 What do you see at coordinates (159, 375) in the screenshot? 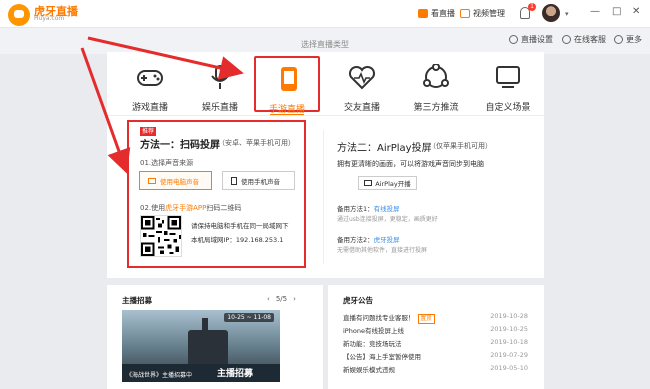
I see `banner-caption: 《海战世界》主播招募中` at bounding box center [159, 375].